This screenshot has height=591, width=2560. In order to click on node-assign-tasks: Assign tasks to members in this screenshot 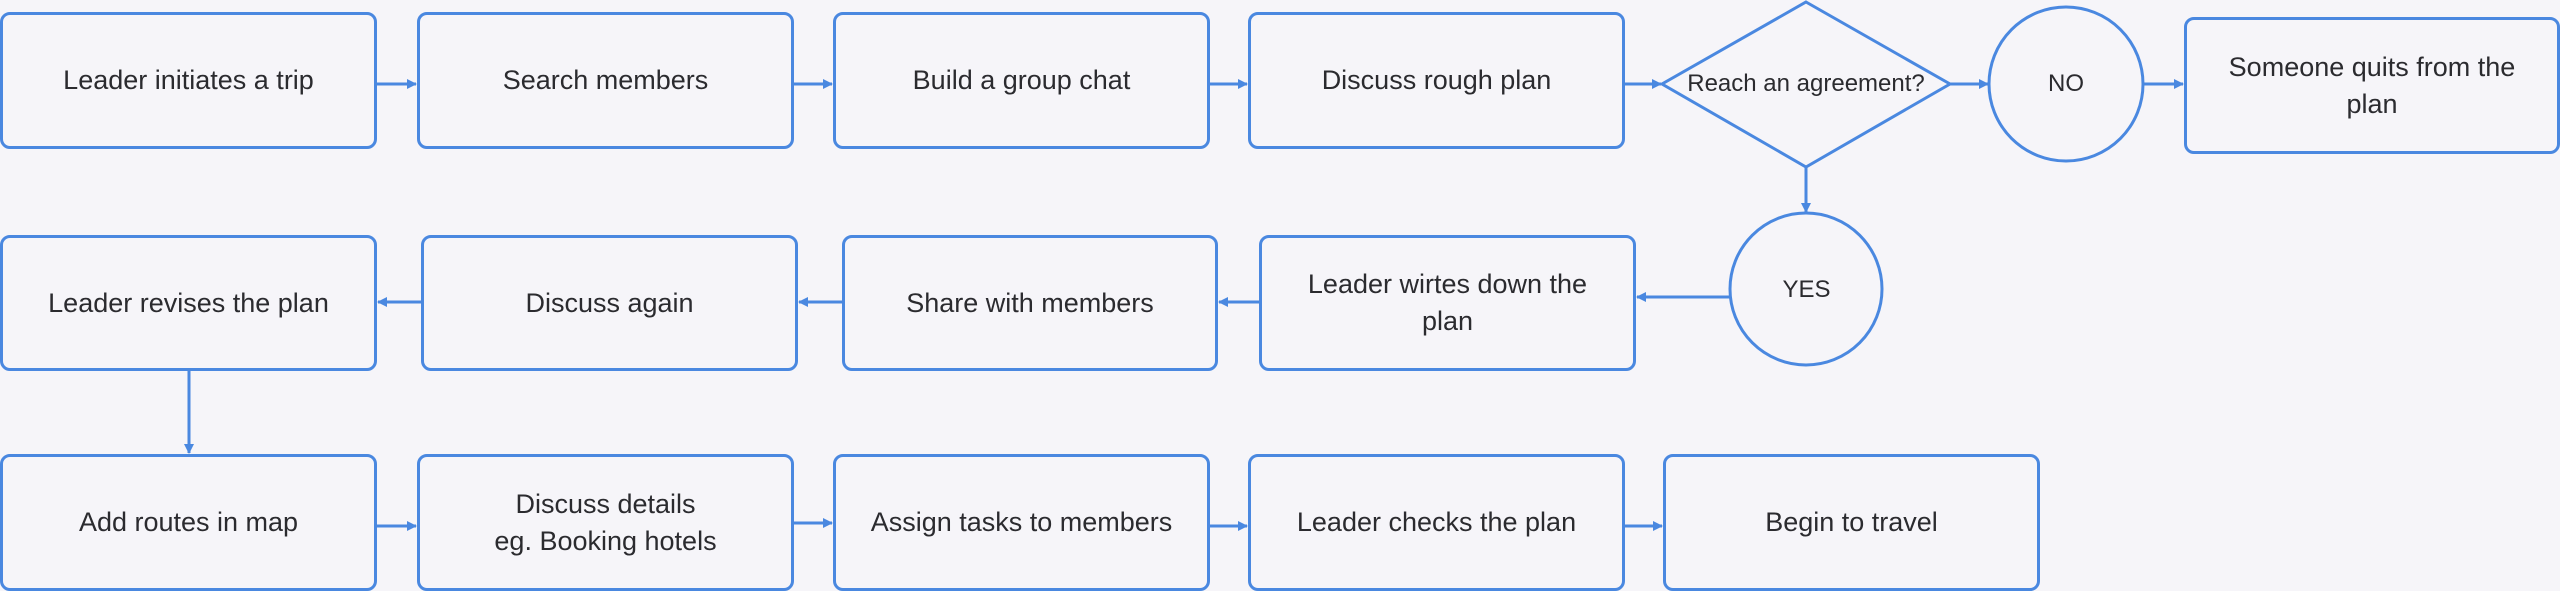, I will do `click(1021, 522)`.